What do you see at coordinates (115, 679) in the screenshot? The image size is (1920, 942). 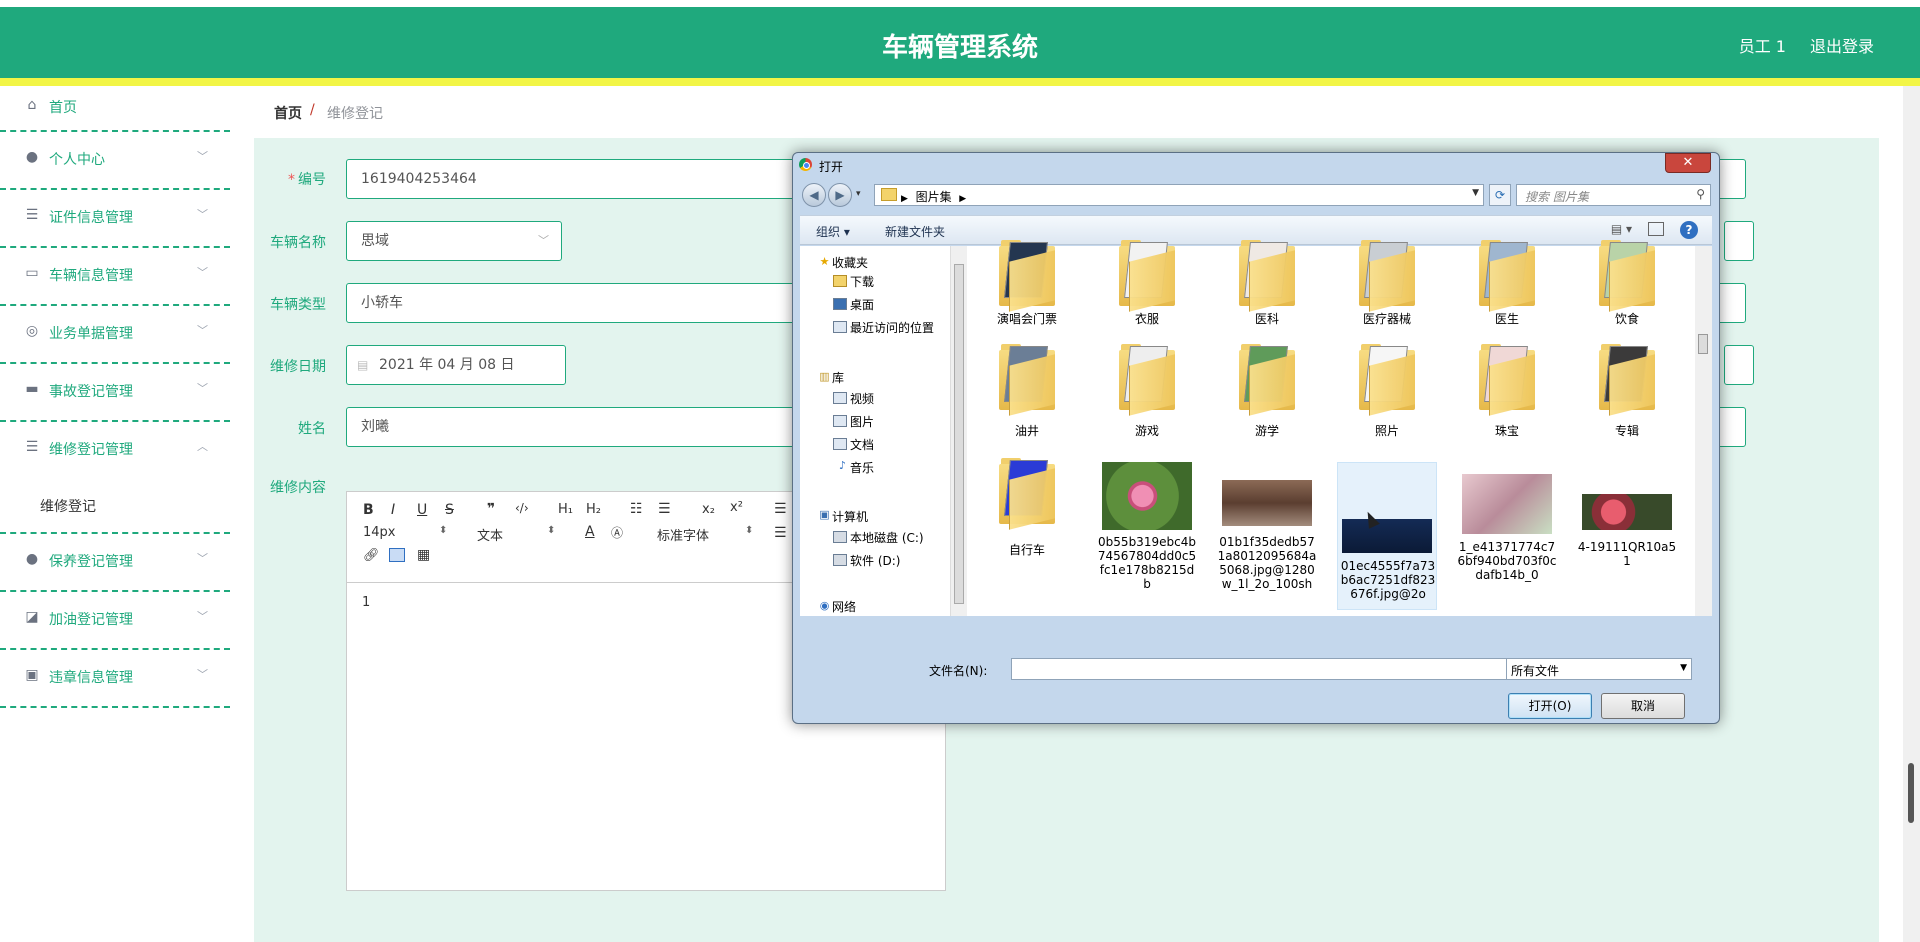 I see `sidebar-item-violation: ▣ 违章信息管理 ﹀` at bounding box center [115, 679].